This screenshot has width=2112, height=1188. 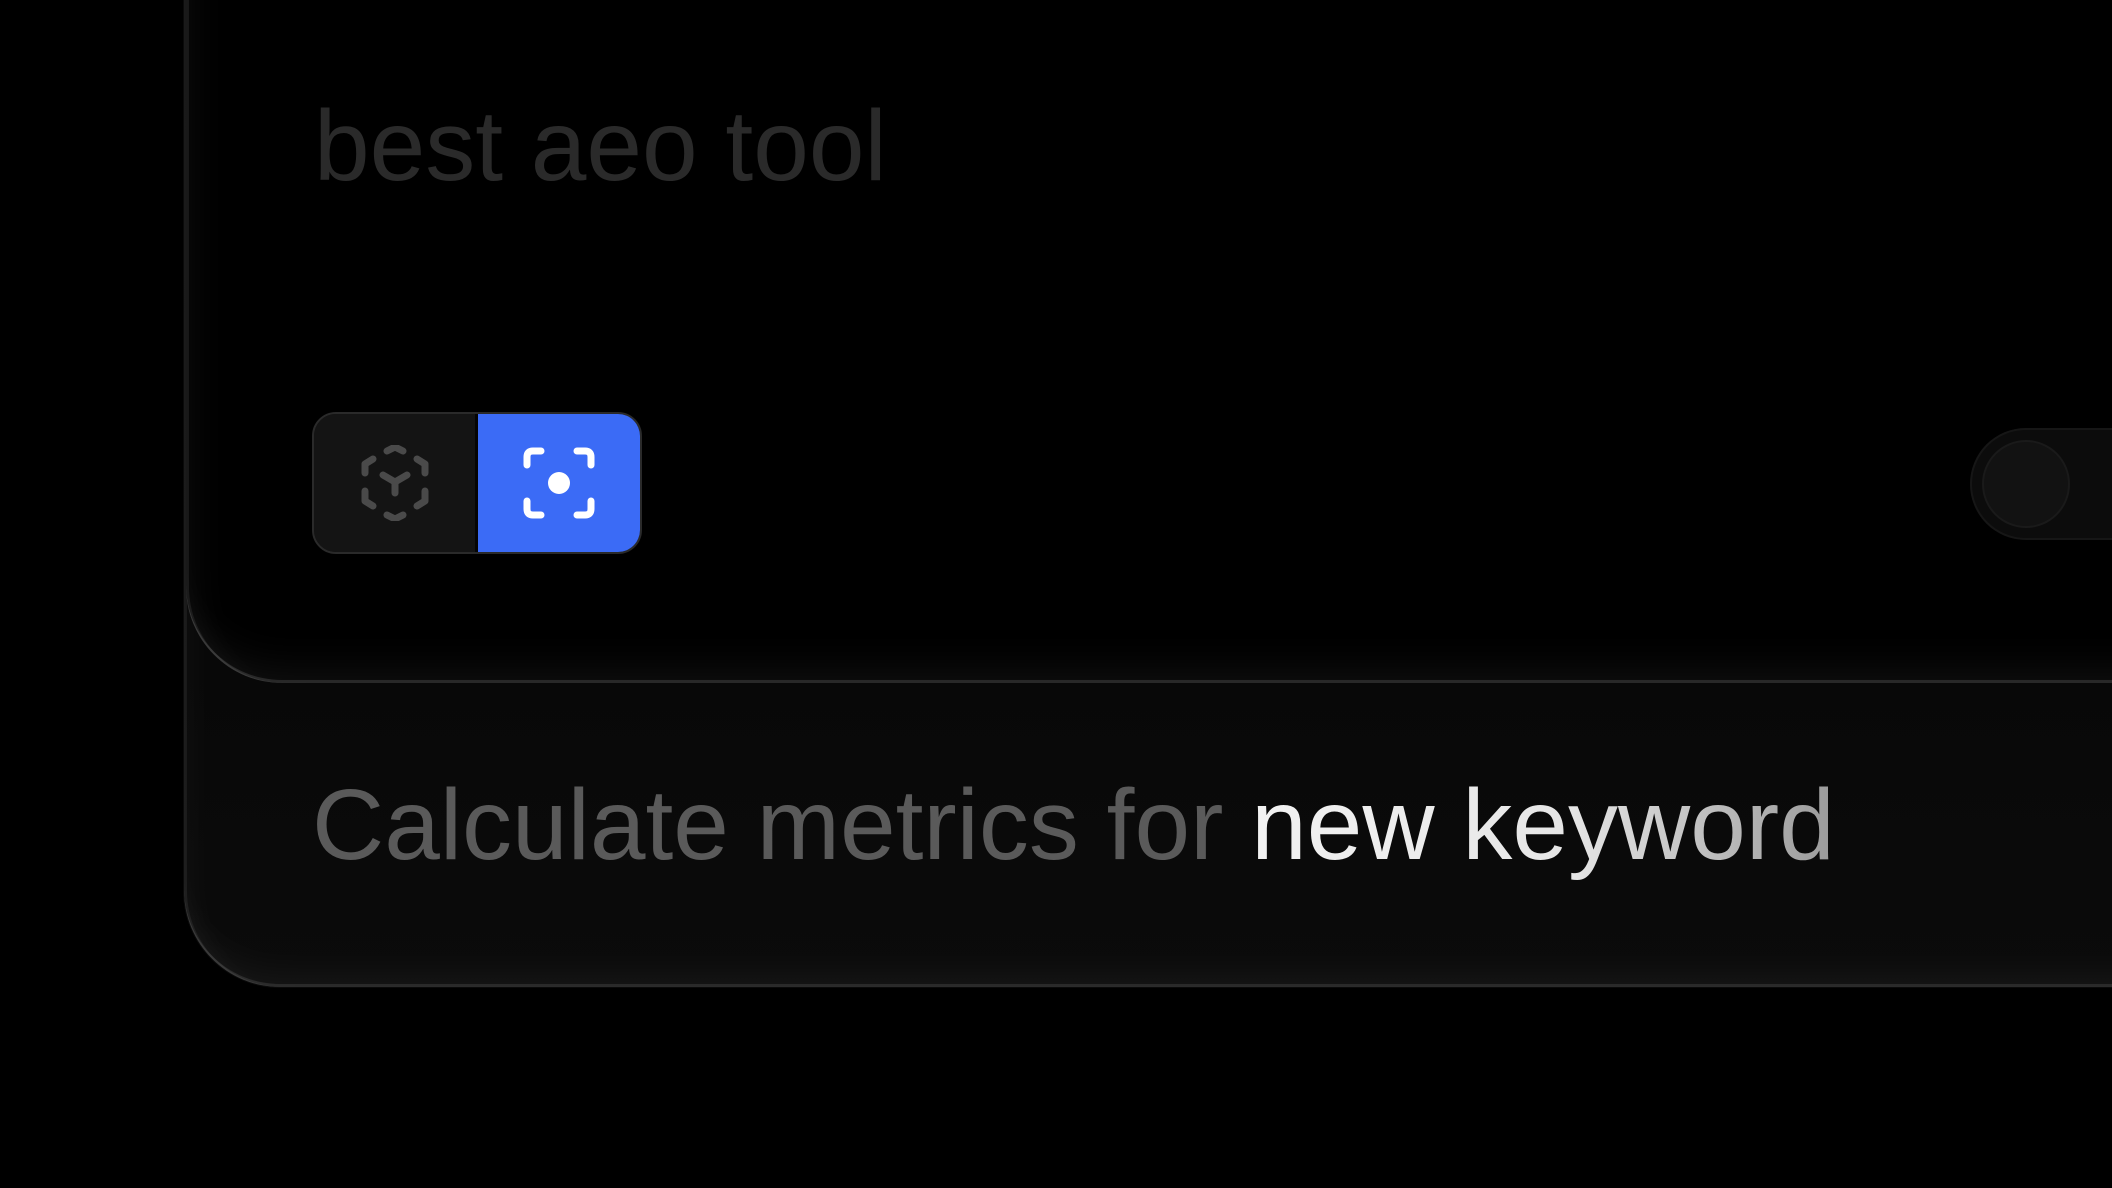 I want to click on calculate-metrics-label: Calculate metrics for, so click(x=782, y=825).